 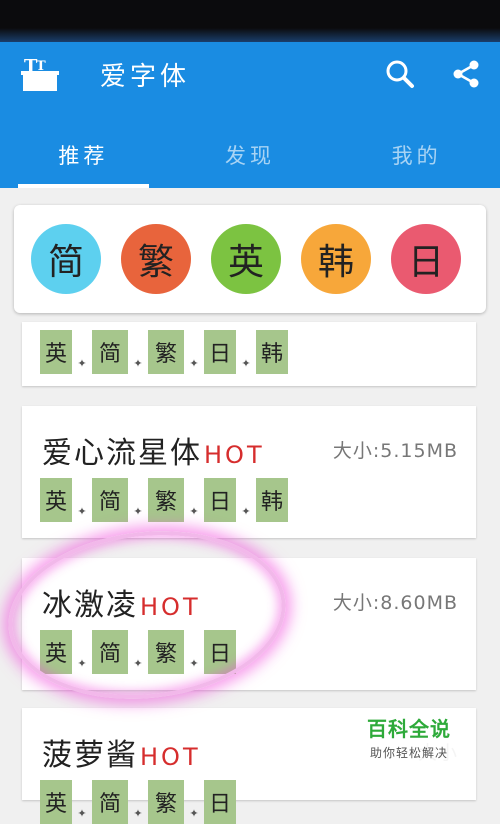 I want to click on font-name: 冰激凌HOT, so click(x=121, y=605).